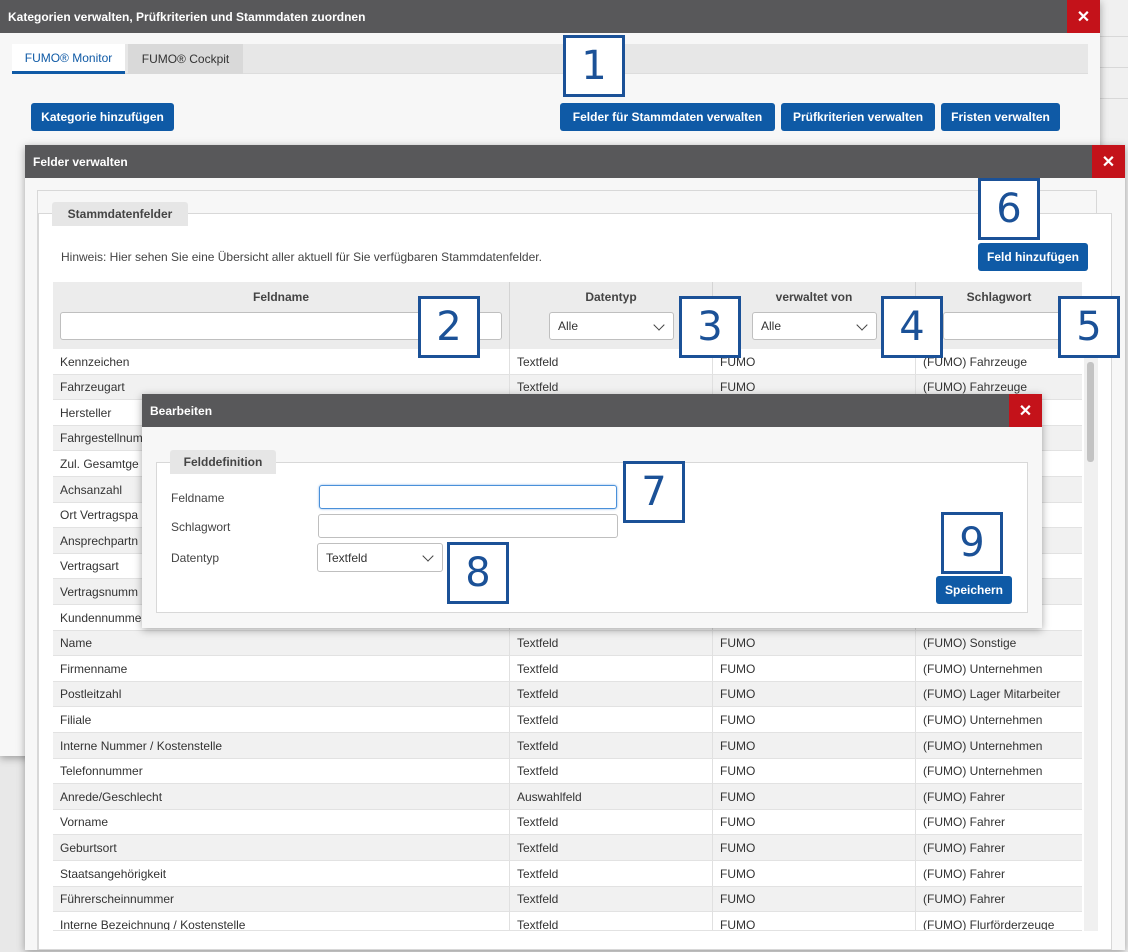 This screenshot has height=952, width=1128. I want to click on edit-dialog-close-button: ✕, so click(1025, 410).